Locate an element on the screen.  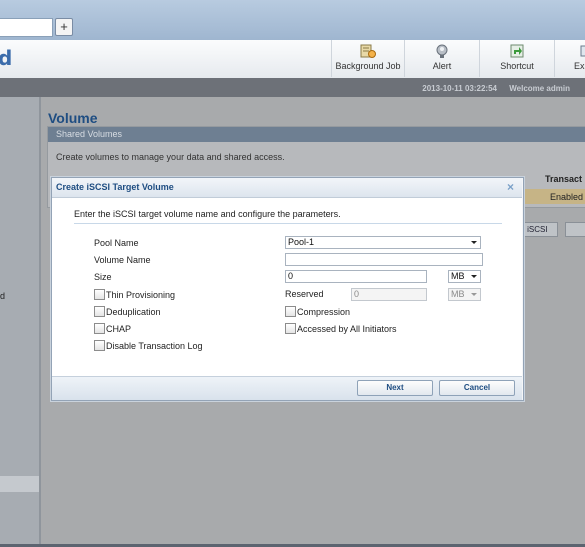
background-job-button: Background Job is located at coordinates (367, 58).